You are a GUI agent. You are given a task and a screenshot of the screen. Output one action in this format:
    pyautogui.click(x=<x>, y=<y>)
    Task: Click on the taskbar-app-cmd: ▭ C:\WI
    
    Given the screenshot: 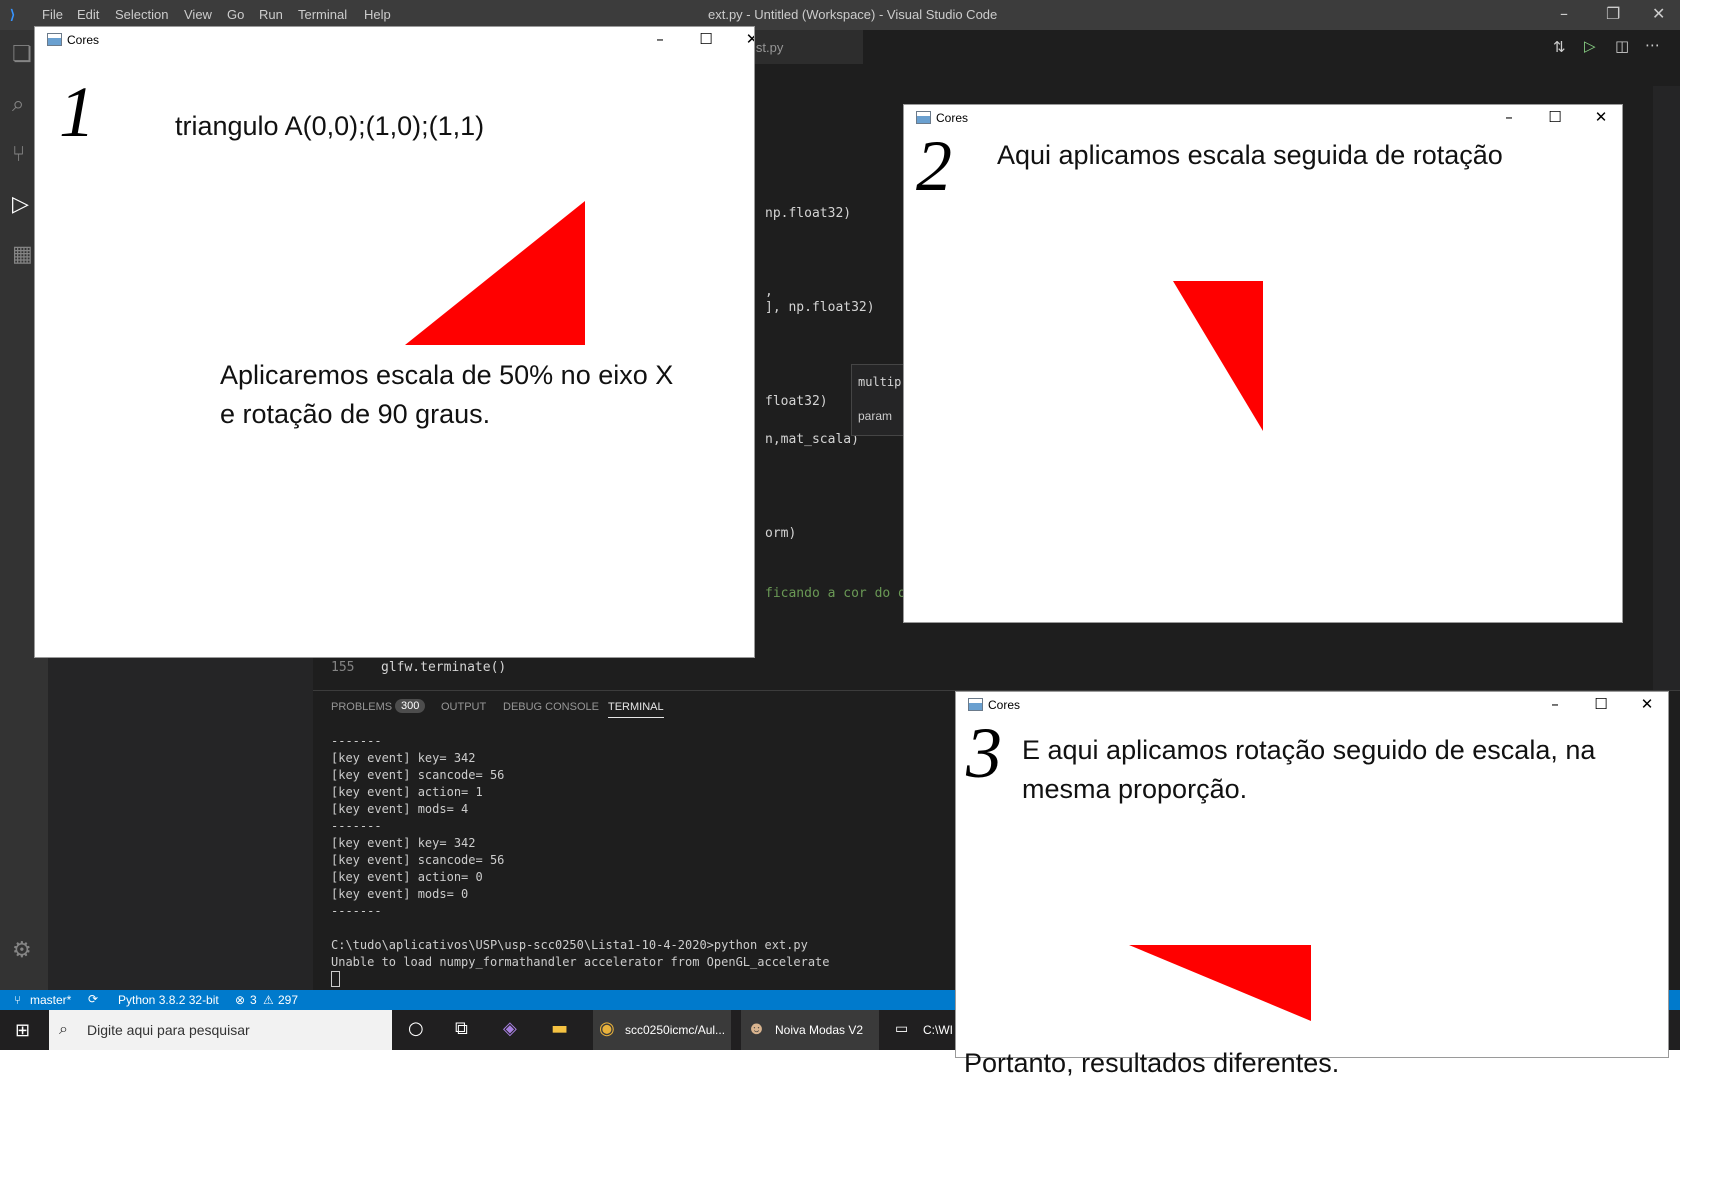 What is the action you would take?
    pyautogui.click(x=921, y=1030)
    